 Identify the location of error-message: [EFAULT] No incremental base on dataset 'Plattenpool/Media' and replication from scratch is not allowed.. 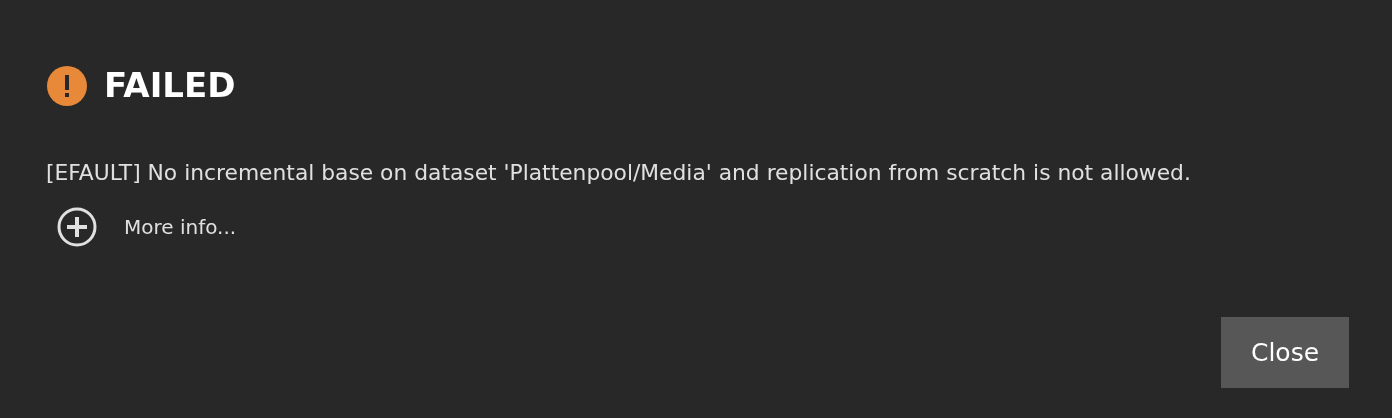
(619, 173).